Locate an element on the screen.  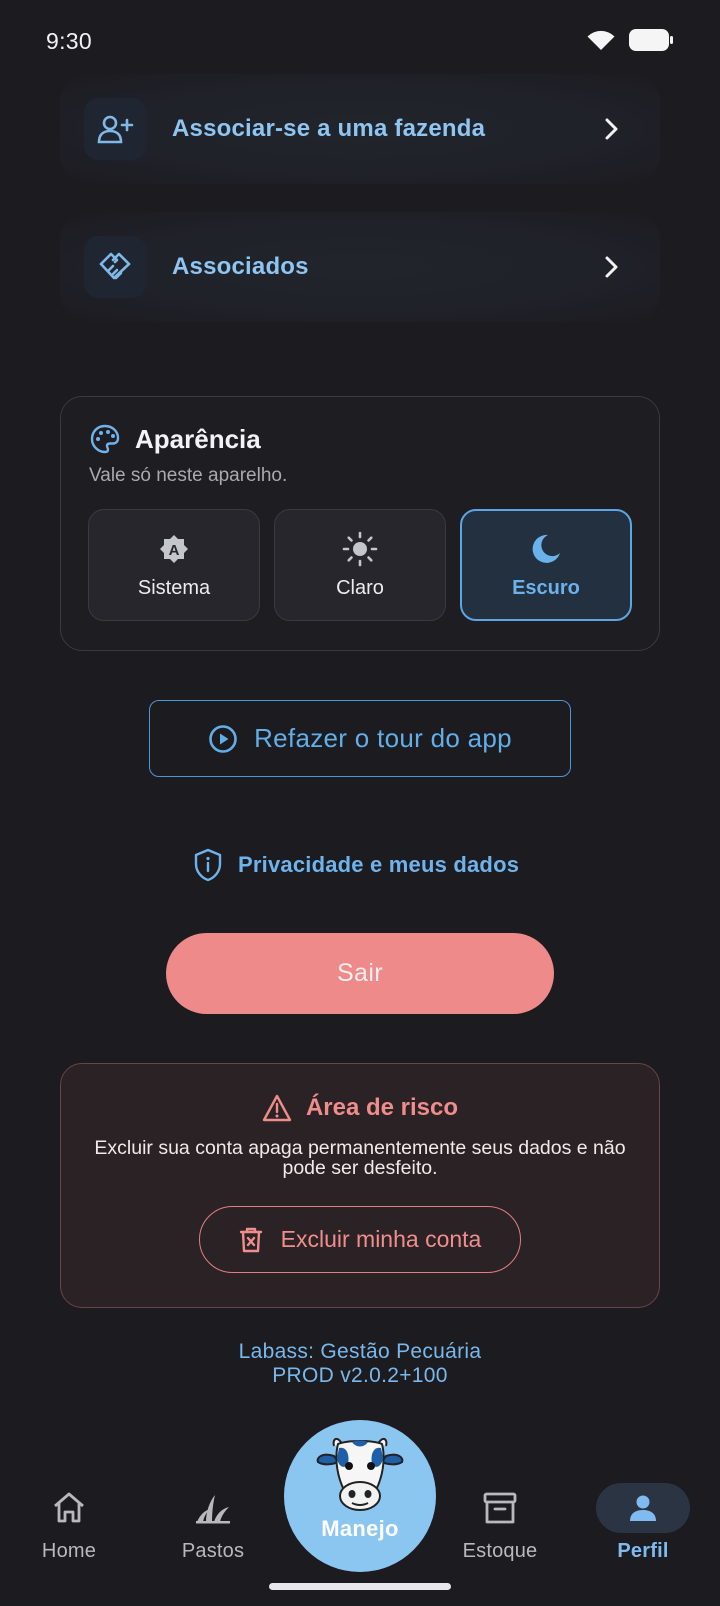
theme-option-light: Claro is located at coordinates (360, 565).